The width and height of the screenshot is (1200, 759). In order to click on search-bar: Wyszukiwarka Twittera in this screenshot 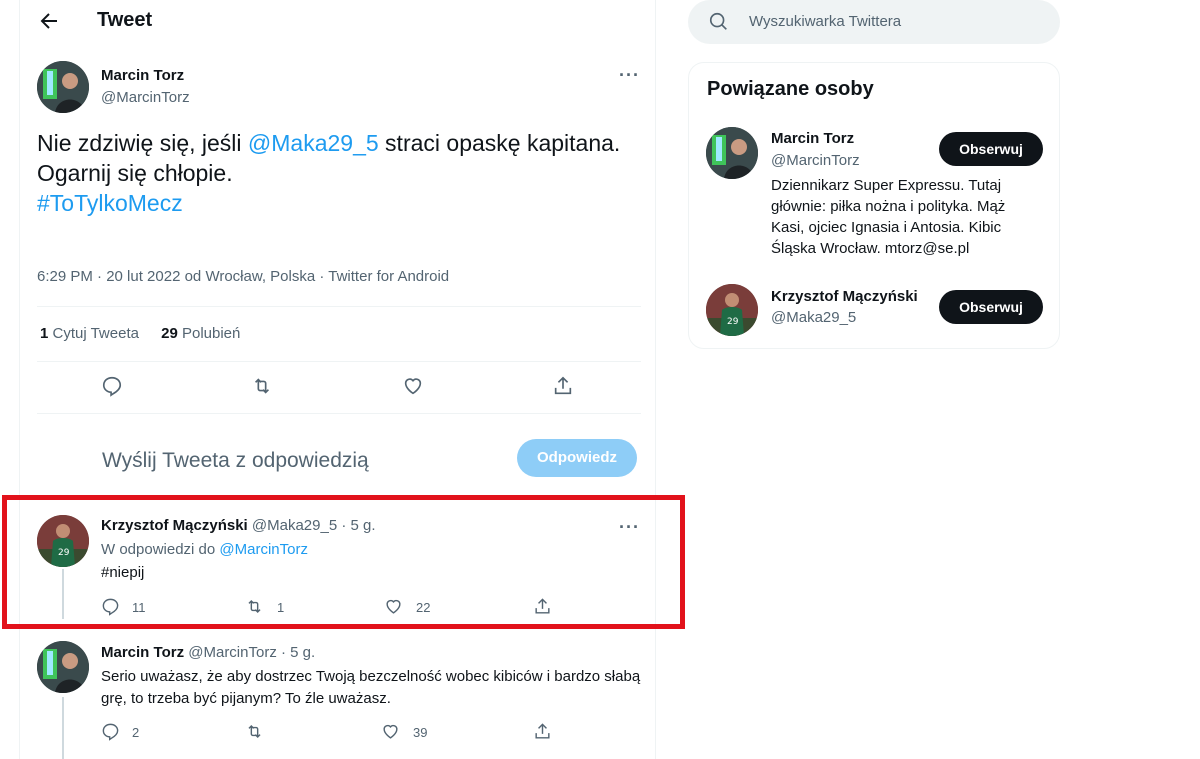, I will do `click(874, 22)`.